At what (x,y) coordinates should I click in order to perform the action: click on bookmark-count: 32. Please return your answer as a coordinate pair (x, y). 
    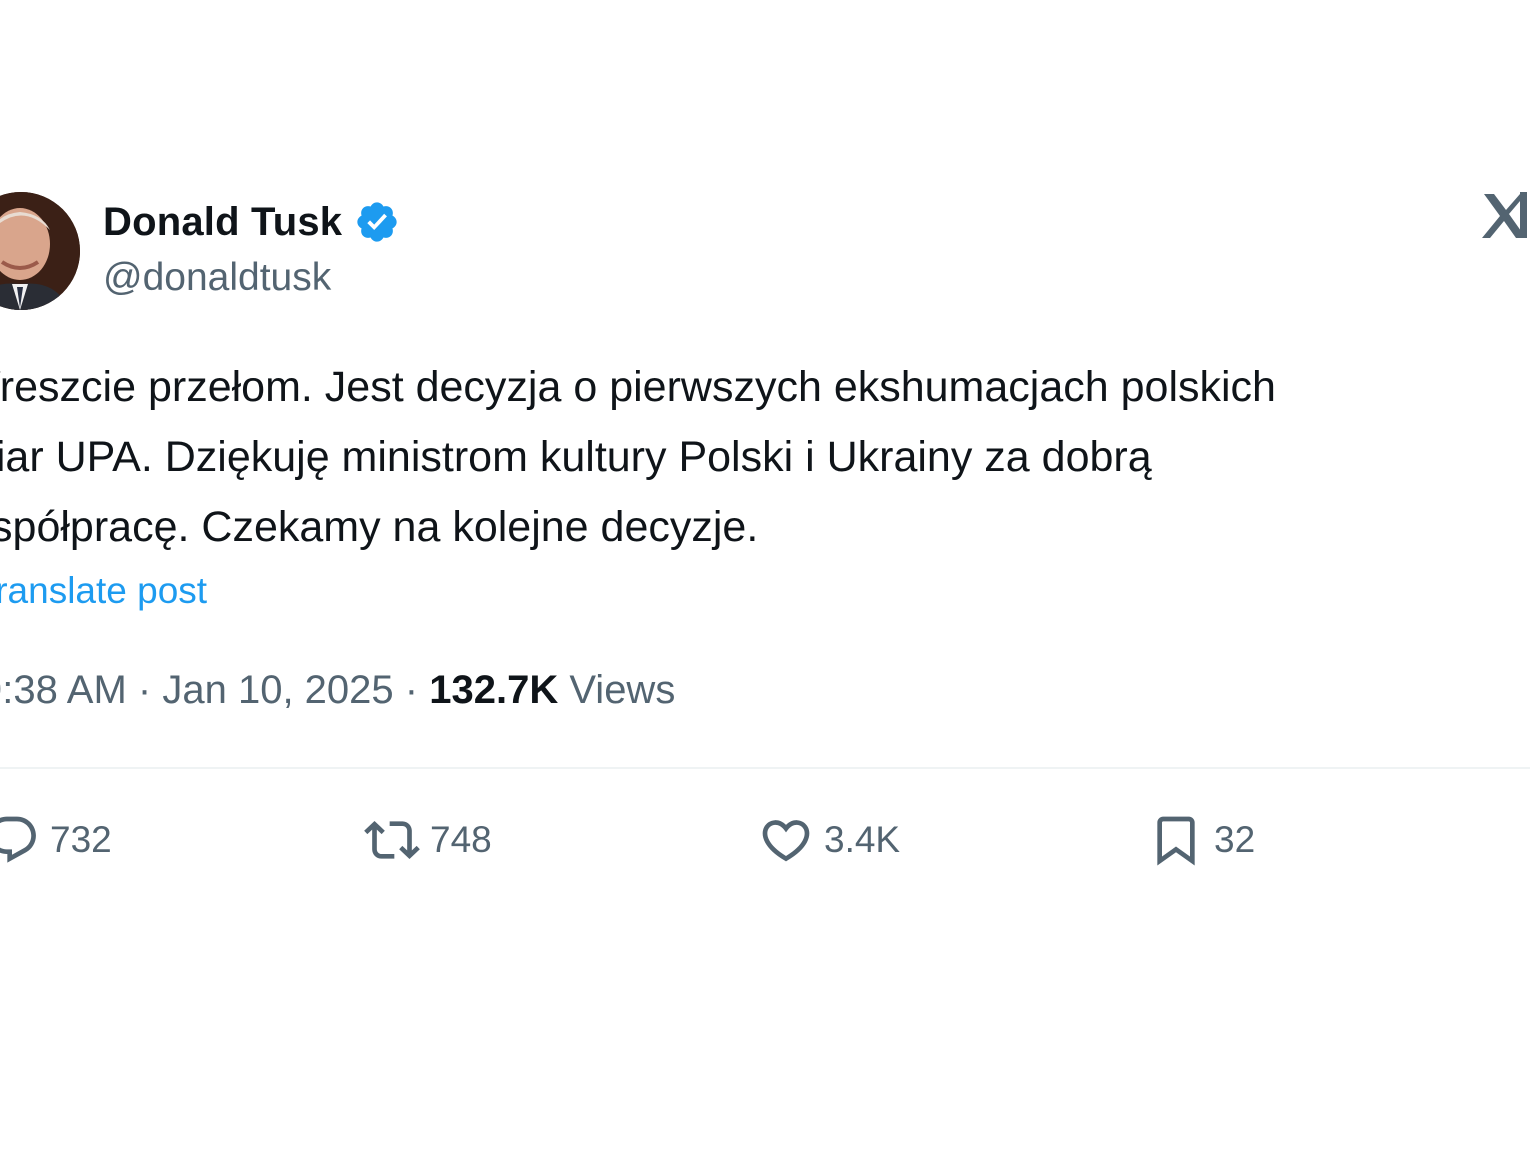
    Looking at the image, I should click on (1235, 839).